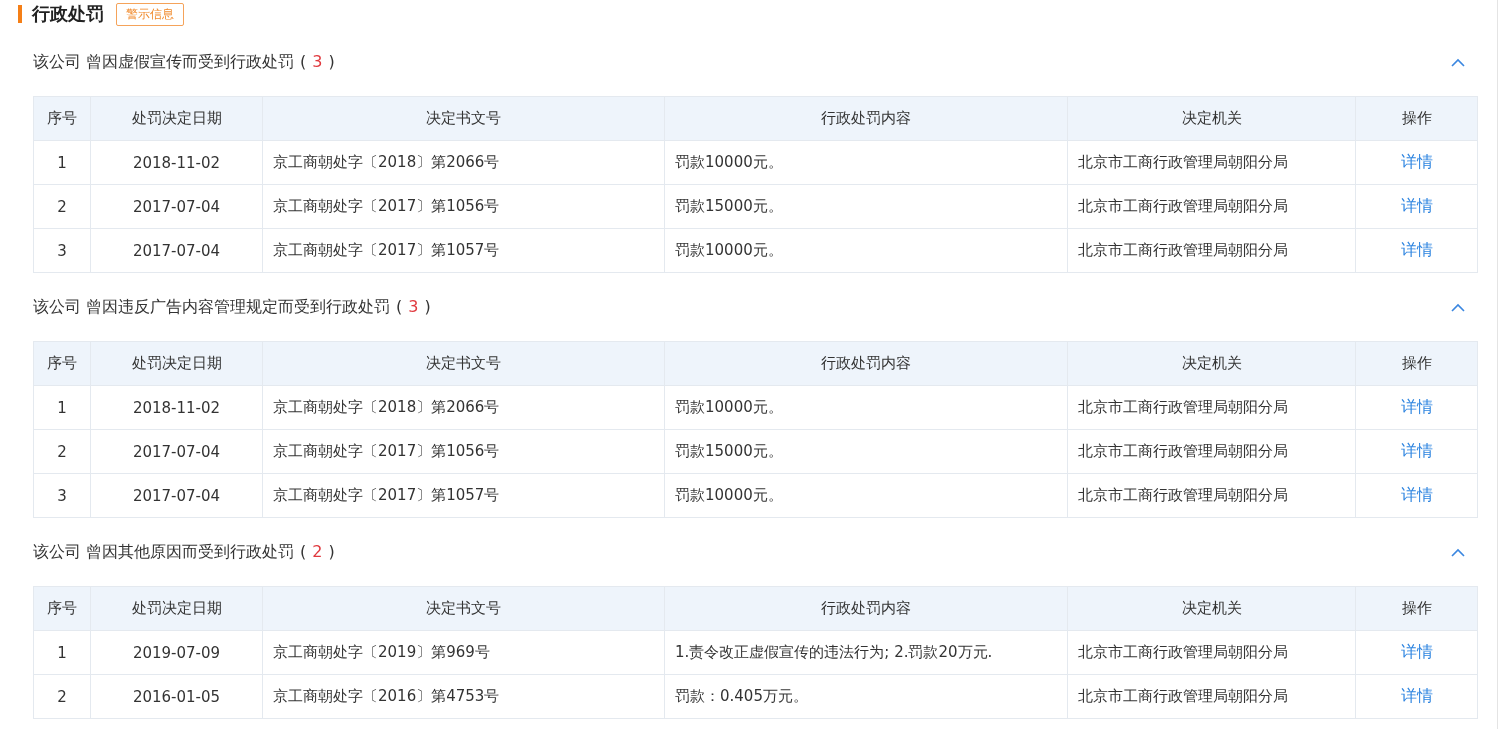 The width and height of the screenshot is (1502, 729). Describe the element at coordinates (176, 652) in the screenshot. I see `table-cell: 2019-07-09` at that location.